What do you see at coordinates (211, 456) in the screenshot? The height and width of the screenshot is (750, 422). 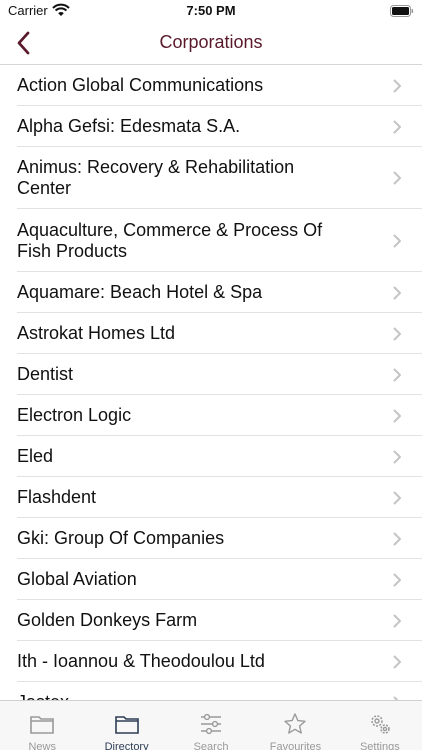 I see `list-item: Eled` at bounding box center [211, 456].